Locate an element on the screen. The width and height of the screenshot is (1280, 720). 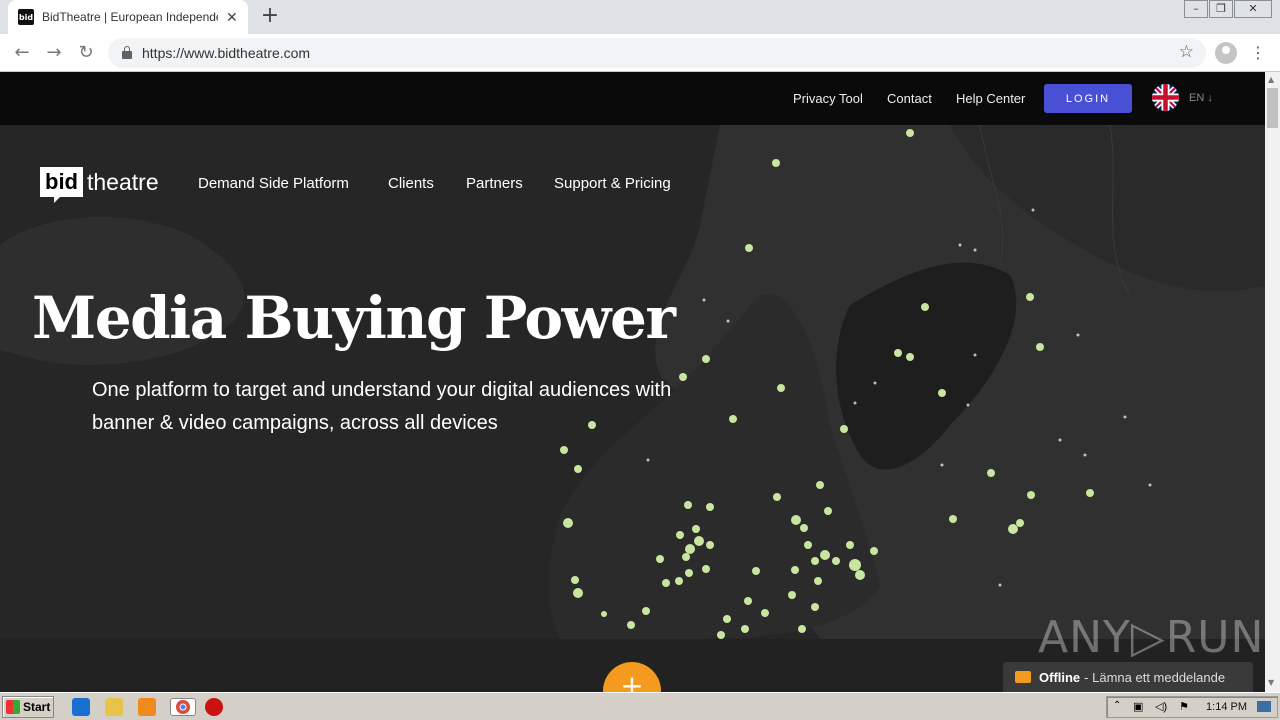
windows-taskbar: Start ⌃ ▣ ◁) ⚑ 1:14 PM is located at coordinates (640, 706).